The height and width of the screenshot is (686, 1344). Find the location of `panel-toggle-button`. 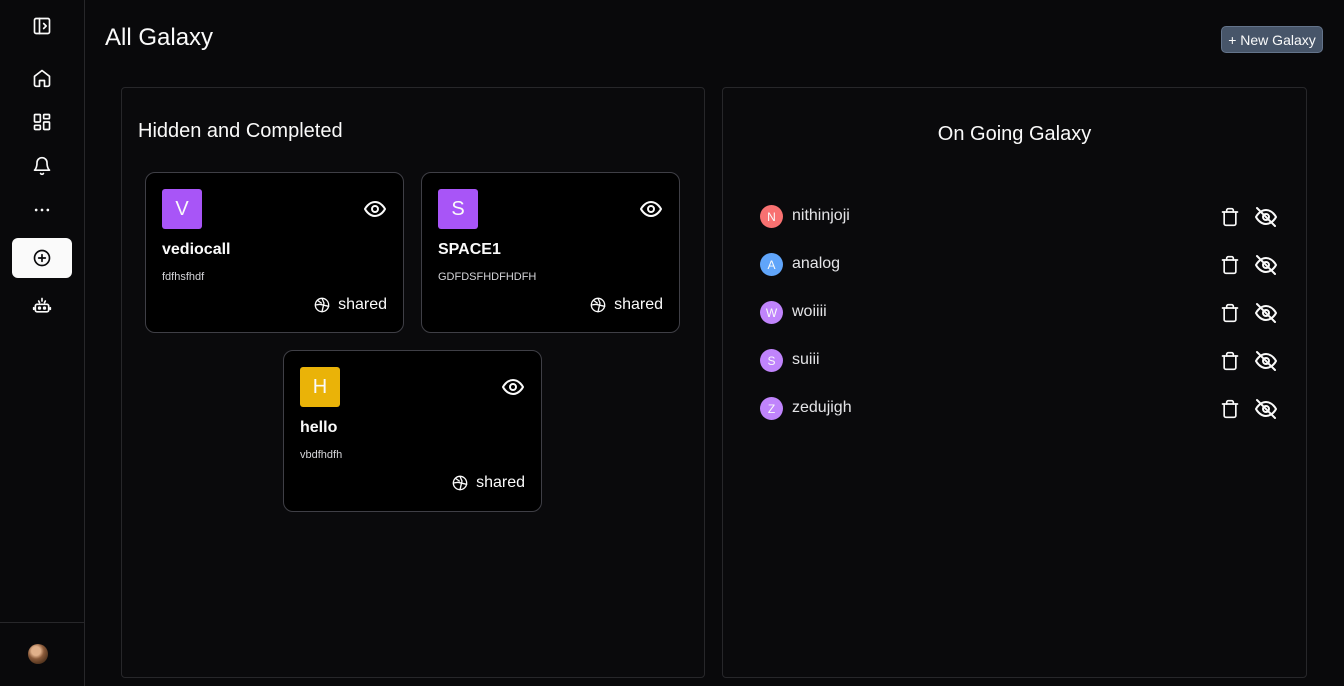

panel-toggle-button is located at coordinates (42, 26).